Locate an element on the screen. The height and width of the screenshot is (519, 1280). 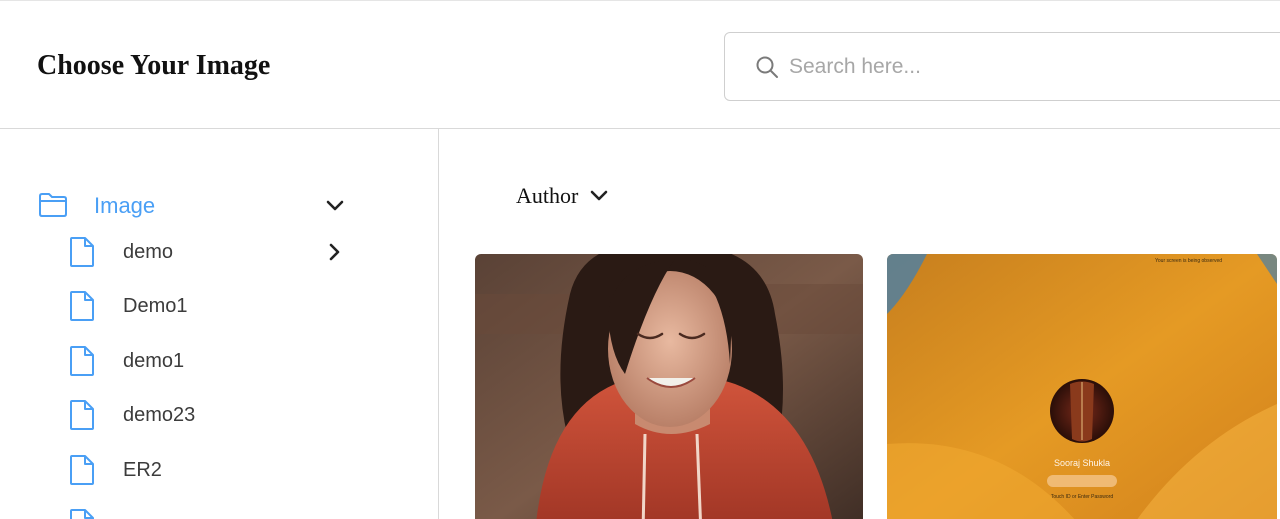
page-title: Choose Your Image is located at coordinates (154, 65).